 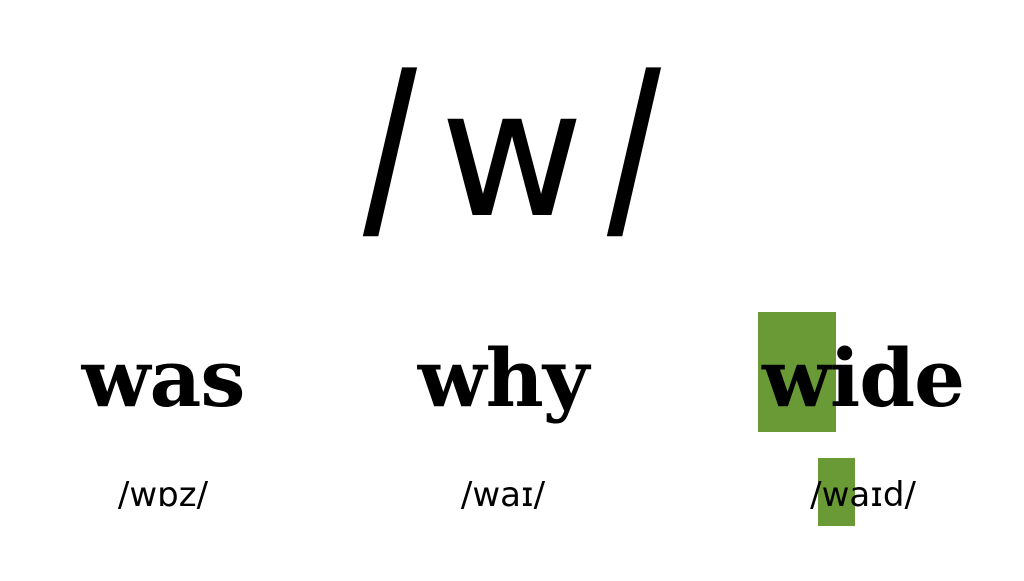 I want to click on highlighted-letter-text: w, so click(x=796, y=378).